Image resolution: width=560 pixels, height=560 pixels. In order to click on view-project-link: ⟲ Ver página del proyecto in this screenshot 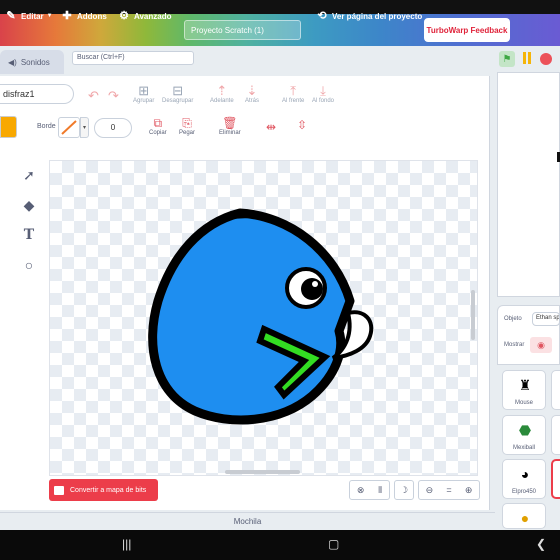, I will do `click(369, 16)`.